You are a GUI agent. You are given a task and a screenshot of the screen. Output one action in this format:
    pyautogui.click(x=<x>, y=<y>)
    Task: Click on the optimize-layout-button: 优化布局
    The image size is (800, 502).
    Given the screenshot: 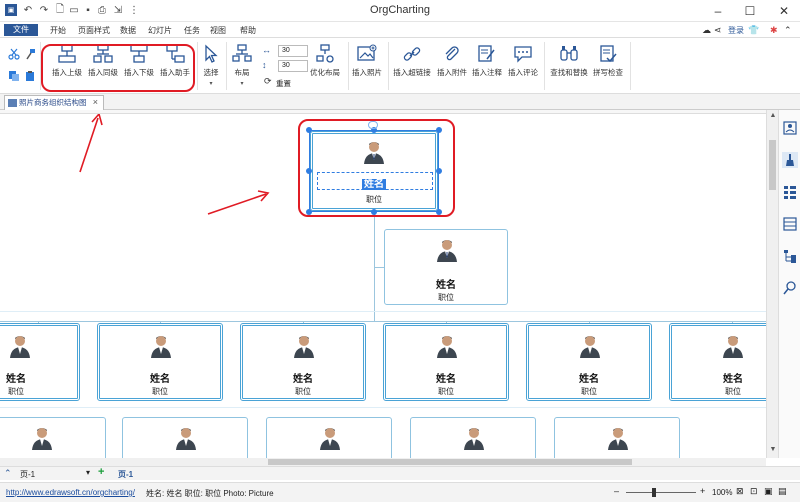 What is the action you would take?
    pyautogui.click(x=325, y=66)
    